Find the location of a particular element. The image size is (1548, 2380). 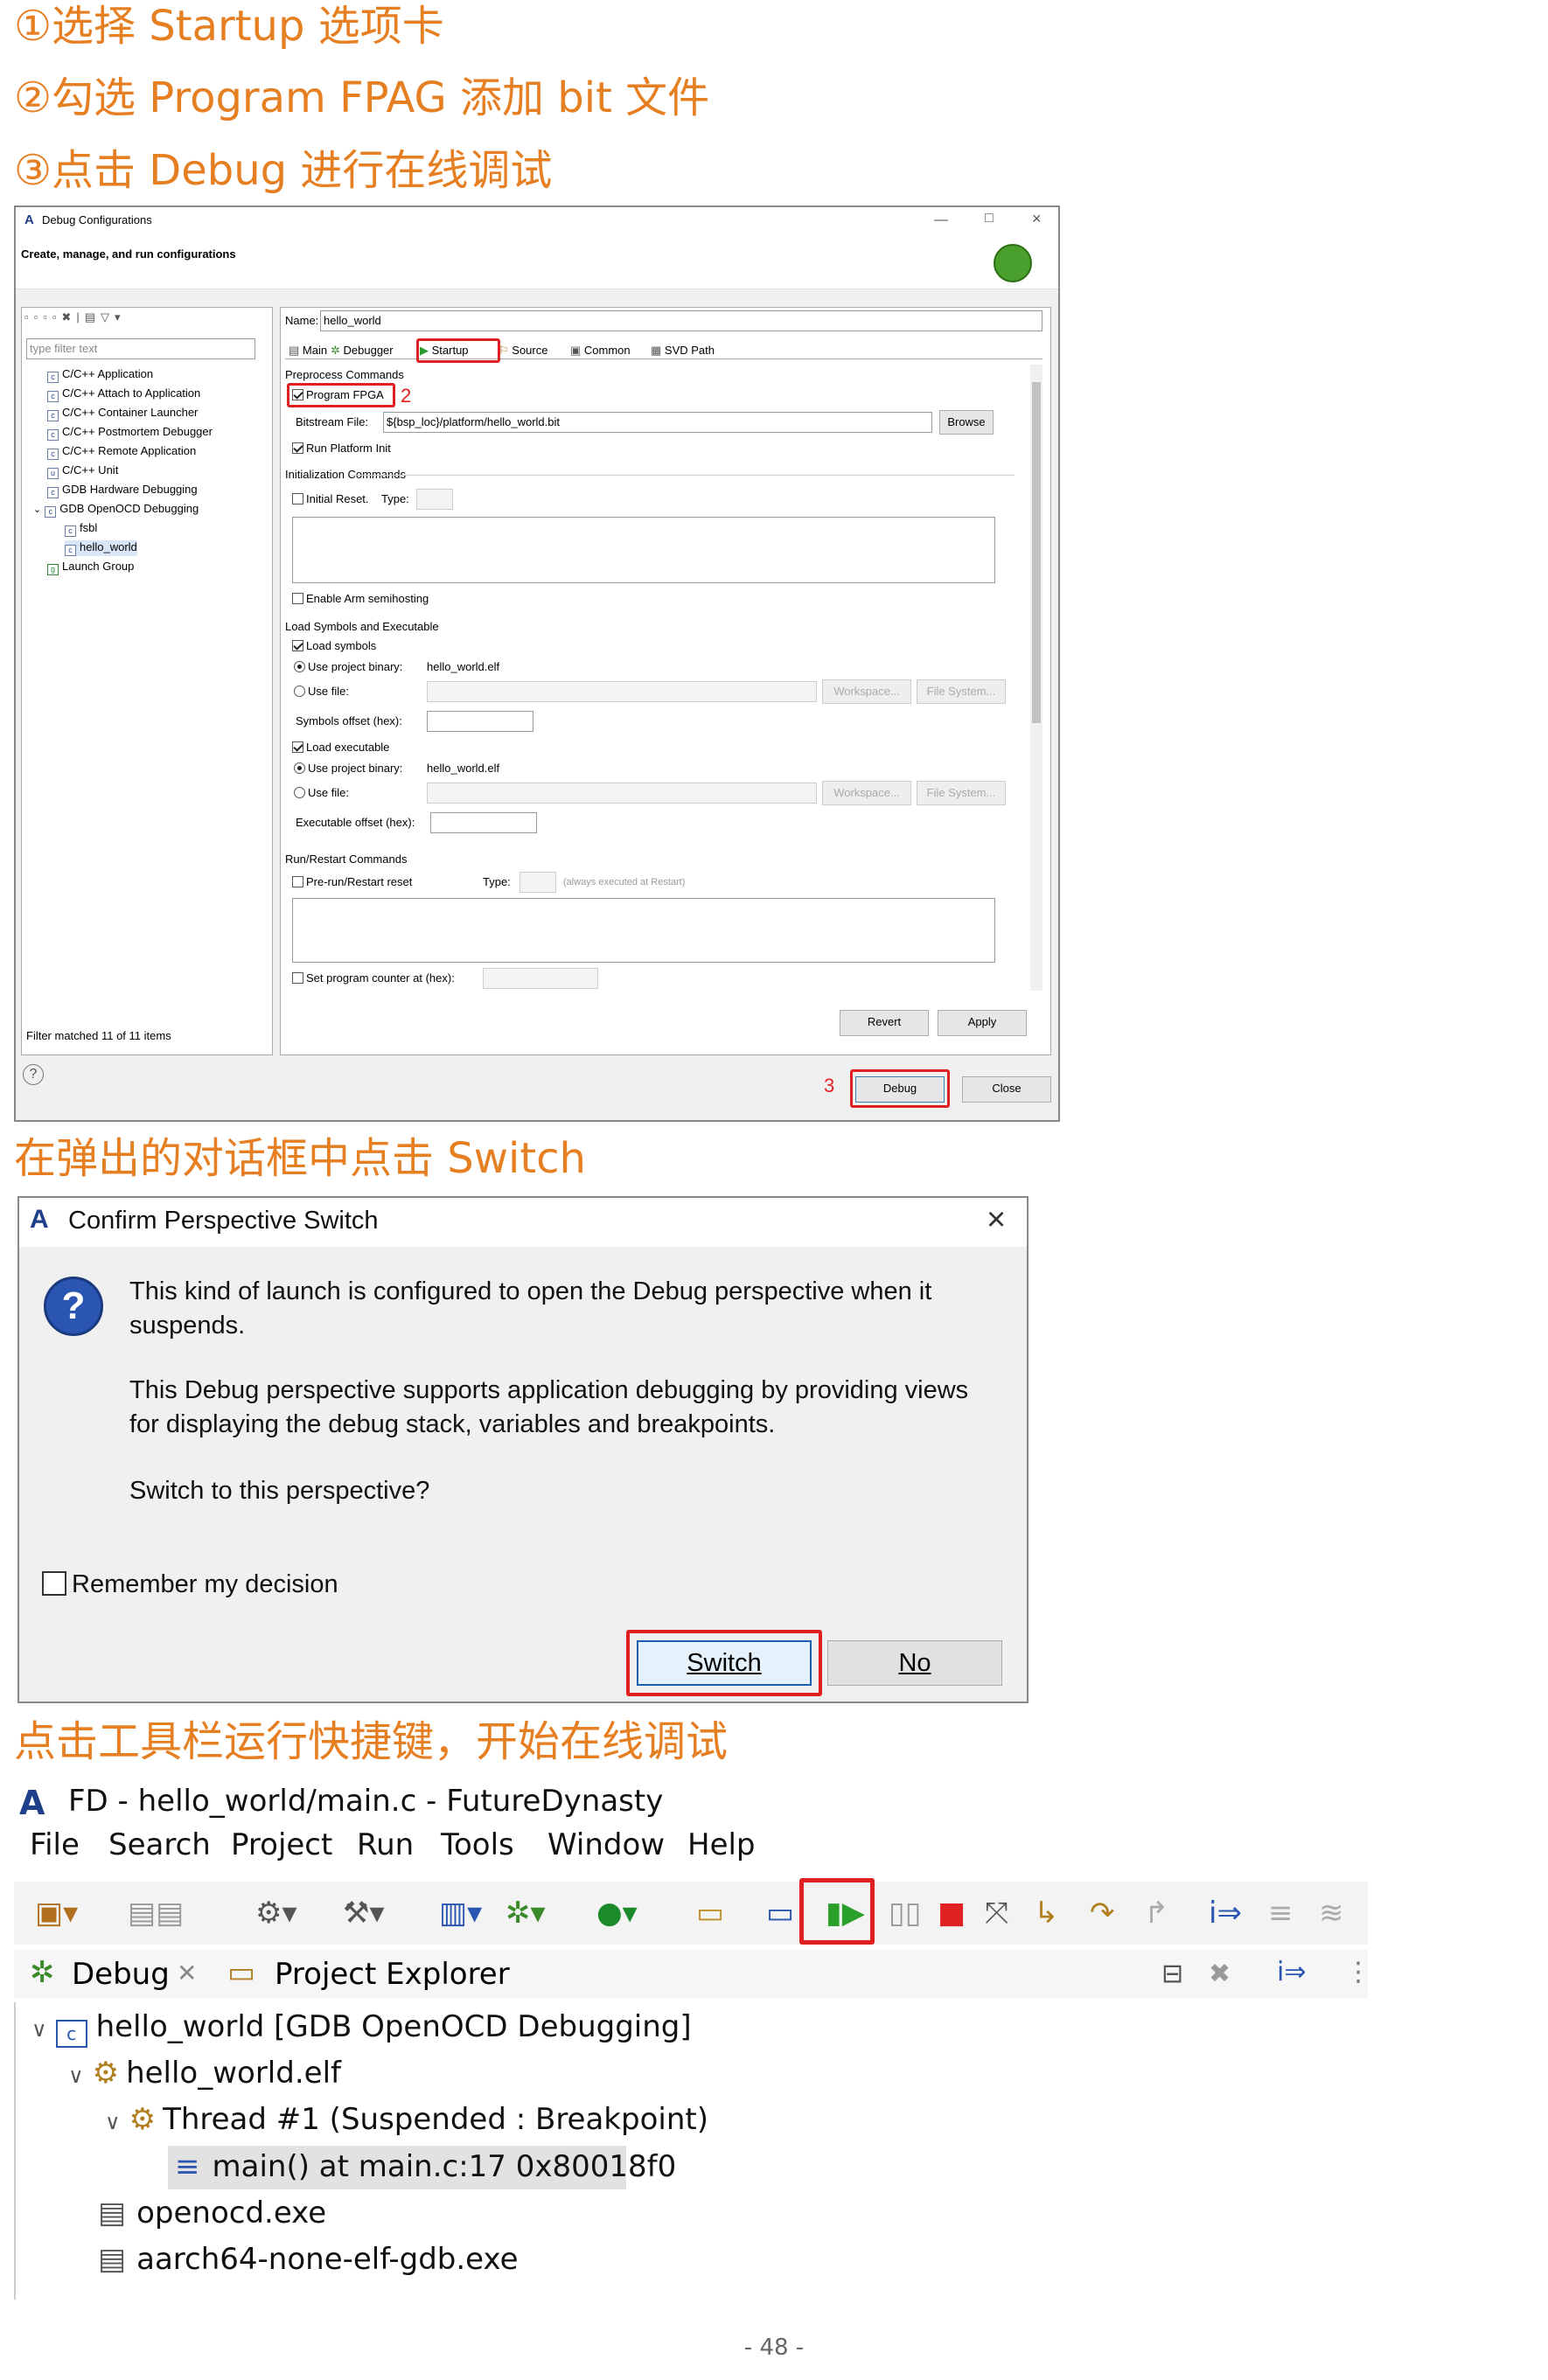

openocd-node: ▤ openocd.exe is located at coordinates (212, 2213).